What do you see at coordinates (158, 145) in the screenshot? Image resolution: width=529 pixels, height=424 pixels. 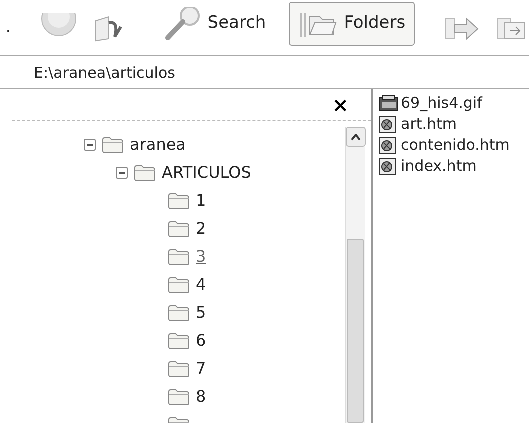 I see `folder-label: aranea` at bounding box center [158, 145].